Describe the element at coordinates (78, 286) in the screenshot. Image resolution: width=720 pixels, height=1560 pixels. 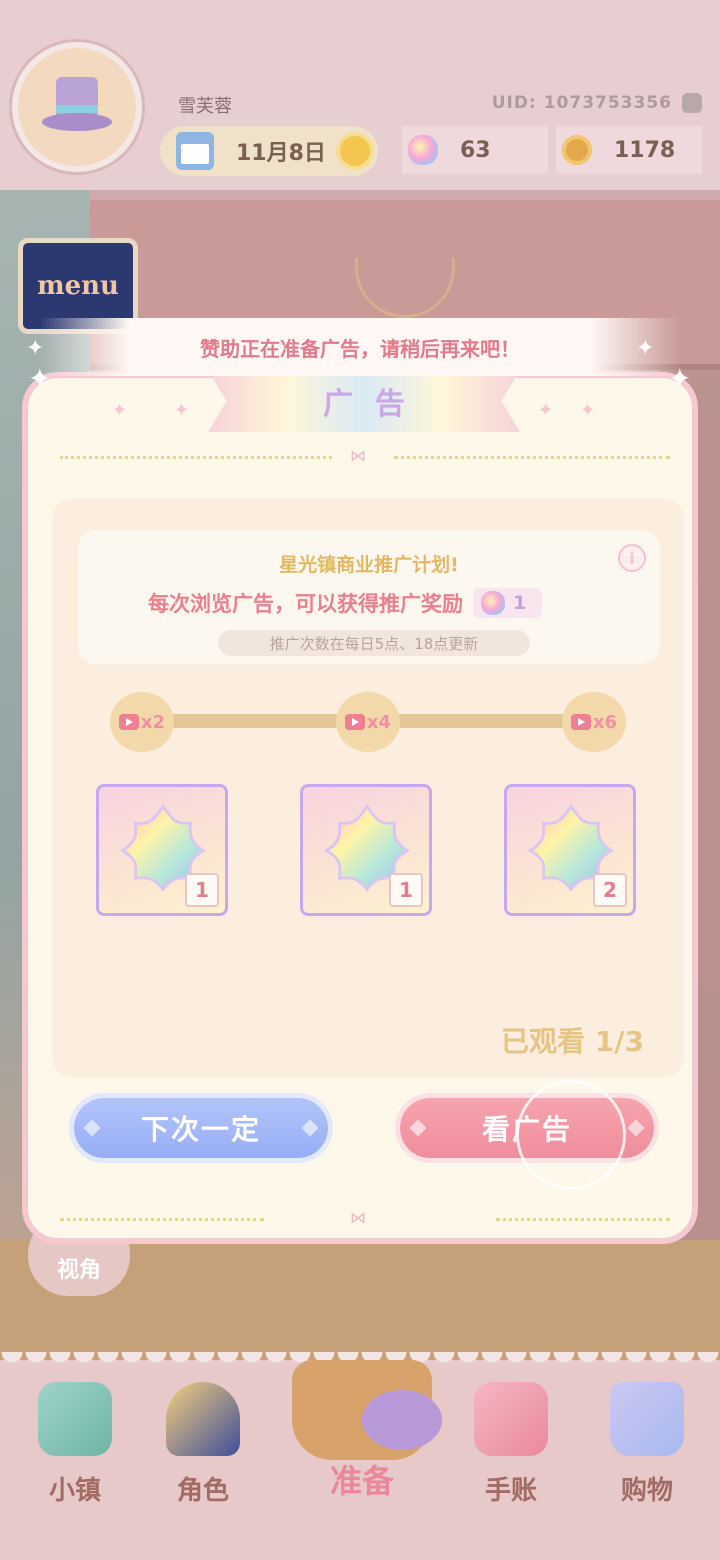
I see `menu-label: menu` at that location.